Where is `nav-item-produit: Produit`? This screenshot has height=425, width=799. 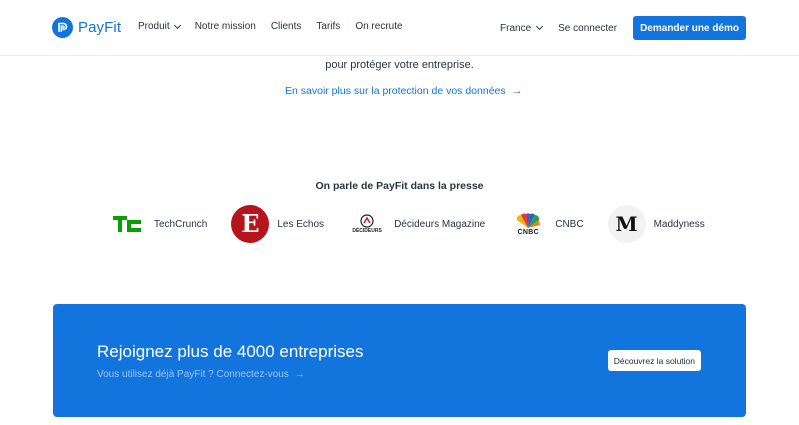 nav-item-produit: Produit is located at coordinates (159, 26).